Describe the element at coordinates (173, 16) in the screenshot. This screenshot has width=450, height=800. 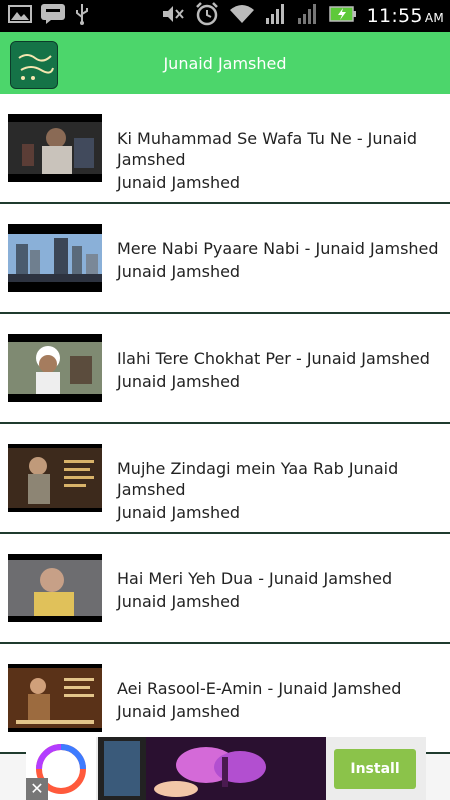
I see `mute-icon` at that location.